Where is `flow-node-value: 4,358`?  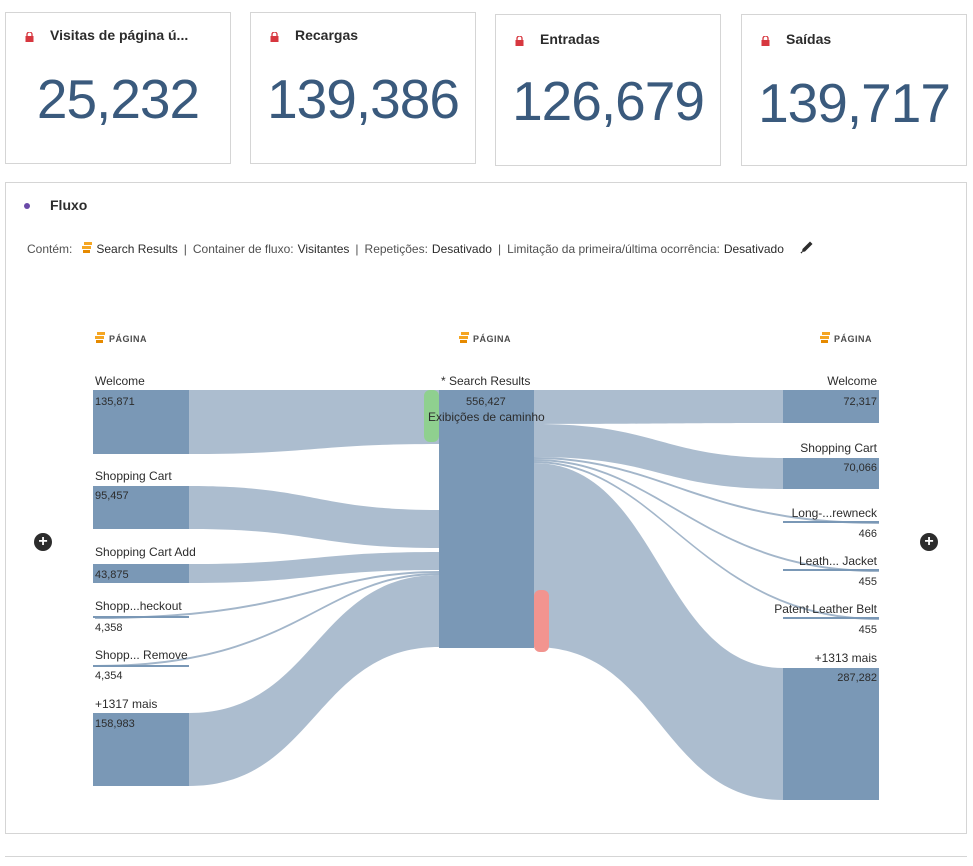
flow-node-value: 4,358 is located at coordinates (109, 628).